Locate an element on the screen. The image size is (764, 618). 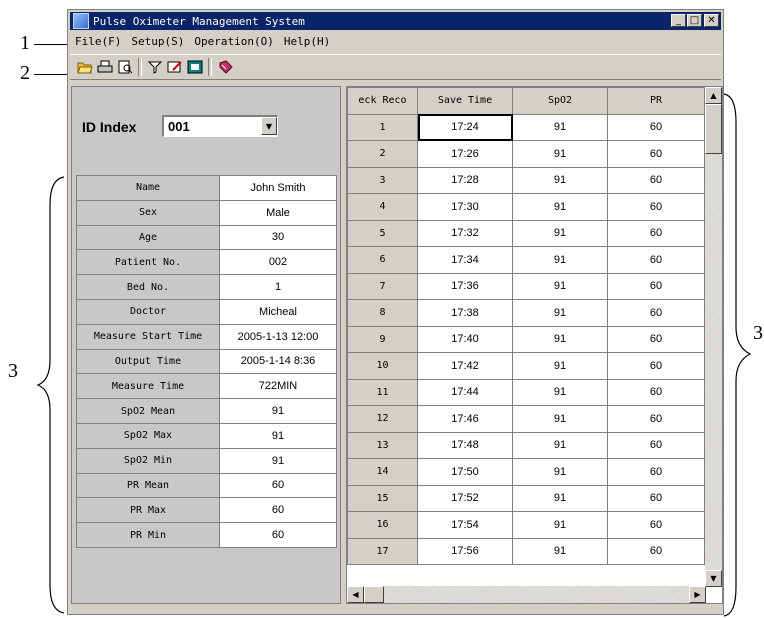
table-row: 12 17:46 91 60 is located at coordinates (526, 419).